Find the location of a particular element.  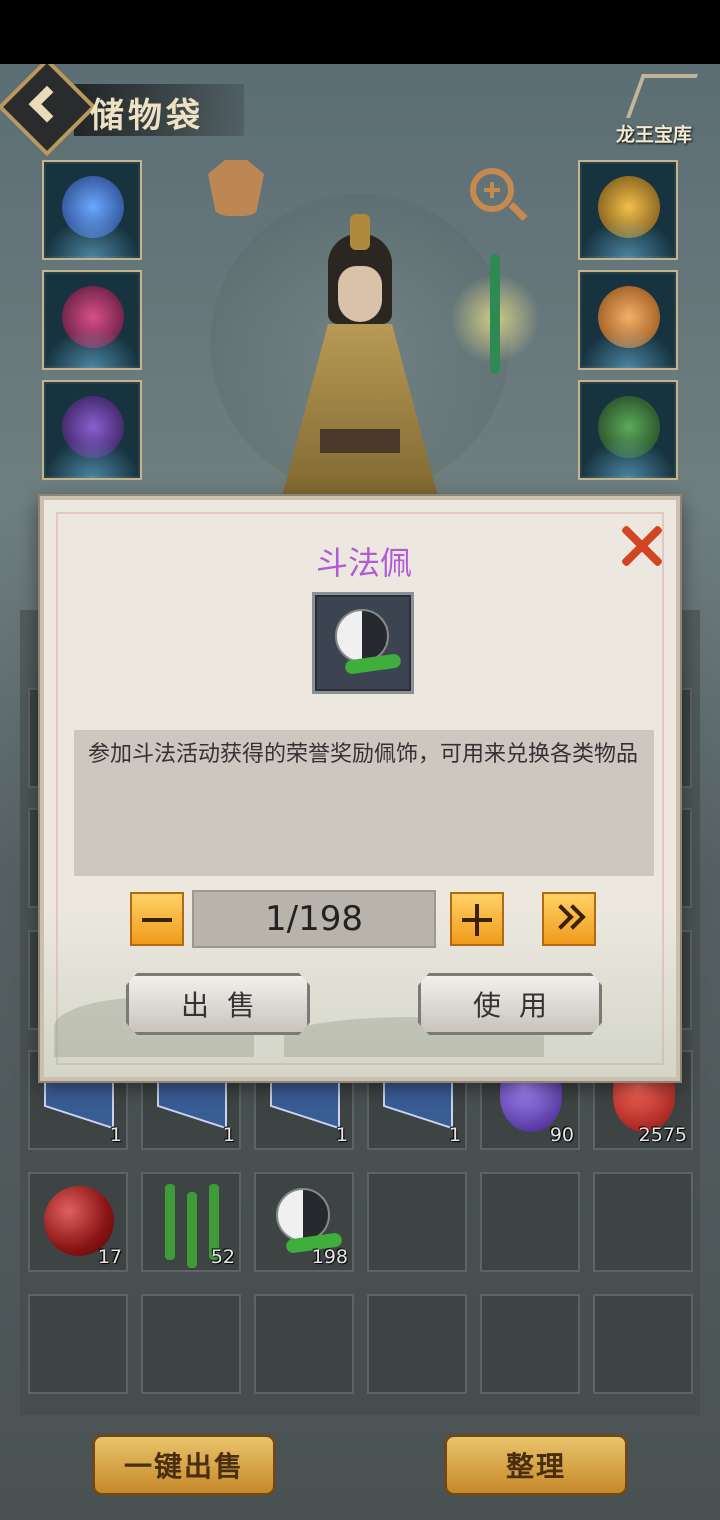

increase-button is located at coordinates (477, 919).